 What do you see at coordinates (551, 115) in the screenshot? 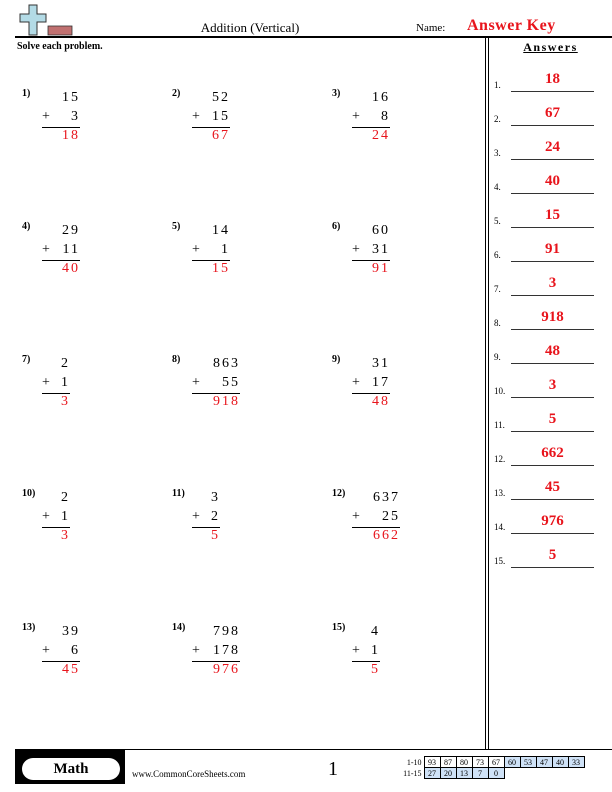
I see `answer-row: 2. 67` at bounding box center [551, 115].